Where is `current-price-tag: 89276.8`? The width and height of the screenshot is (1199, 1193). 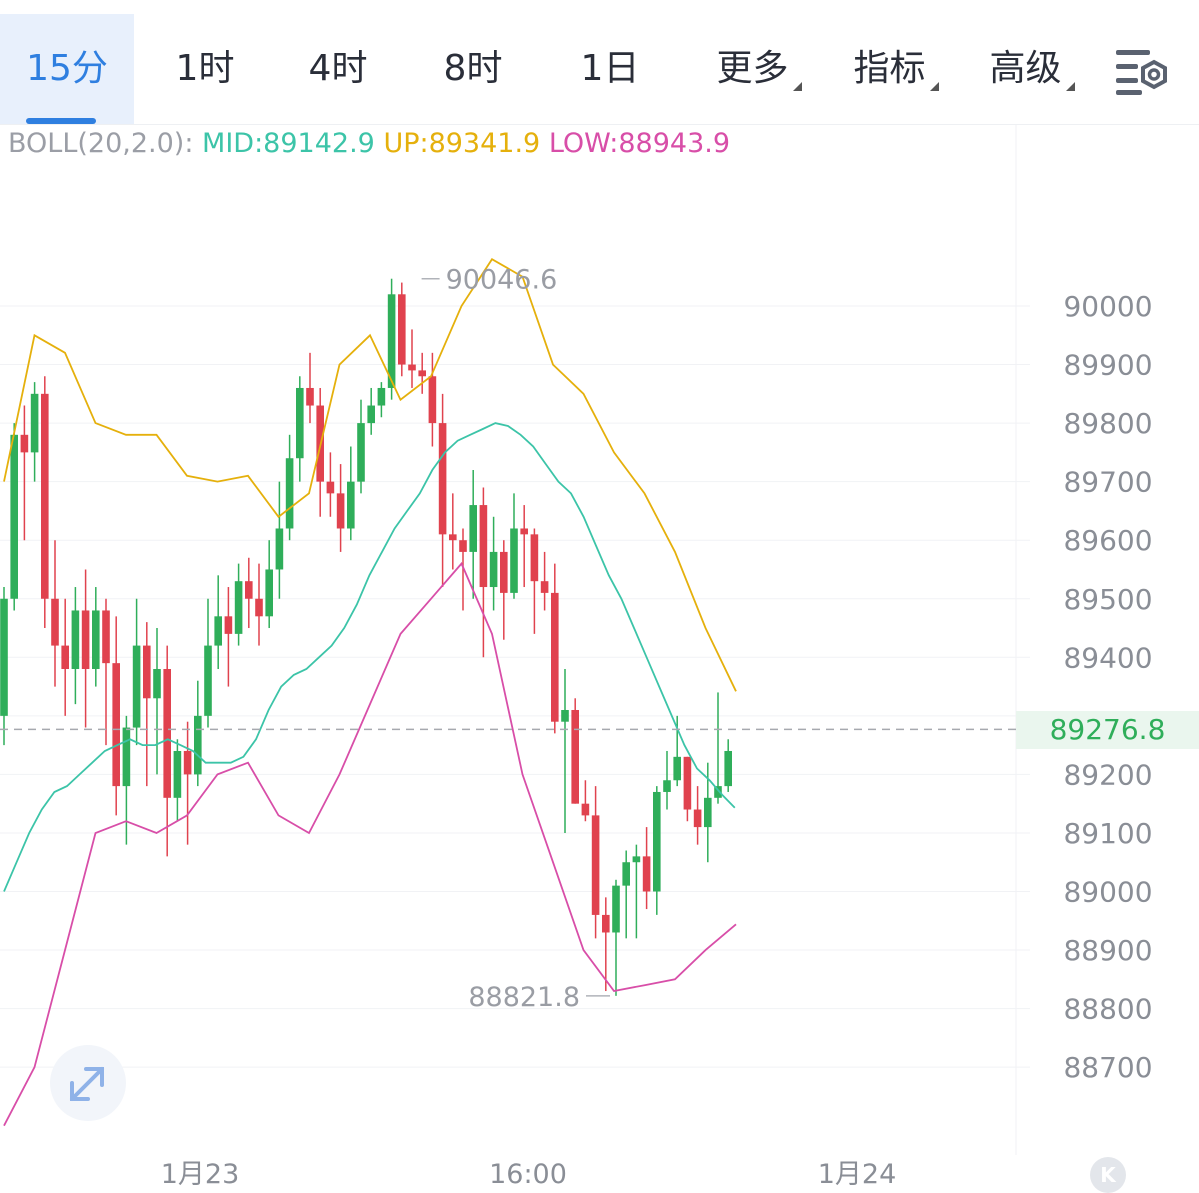
current-price-tag: 89276.8 is located at coordinates (1107, 730).